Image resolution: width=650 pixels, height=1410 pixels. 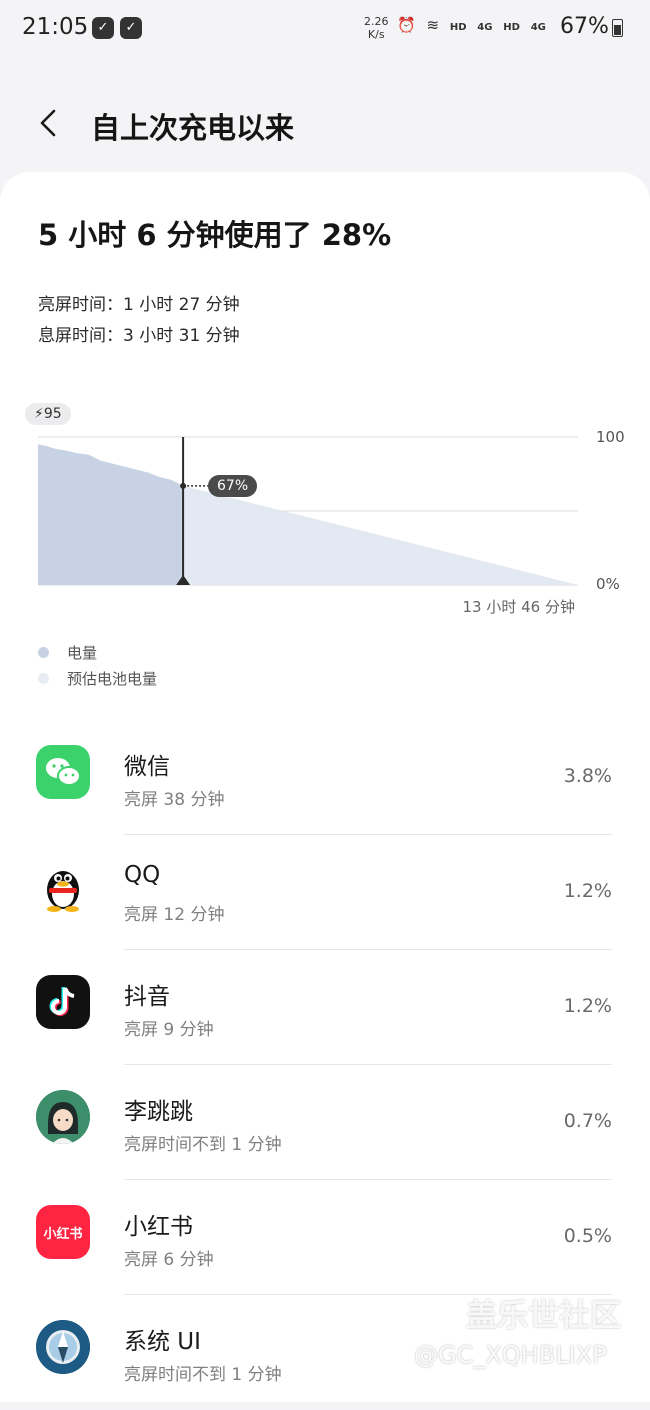 I want to click on app-name: 系统 UI, so click(x=162, y=1342).